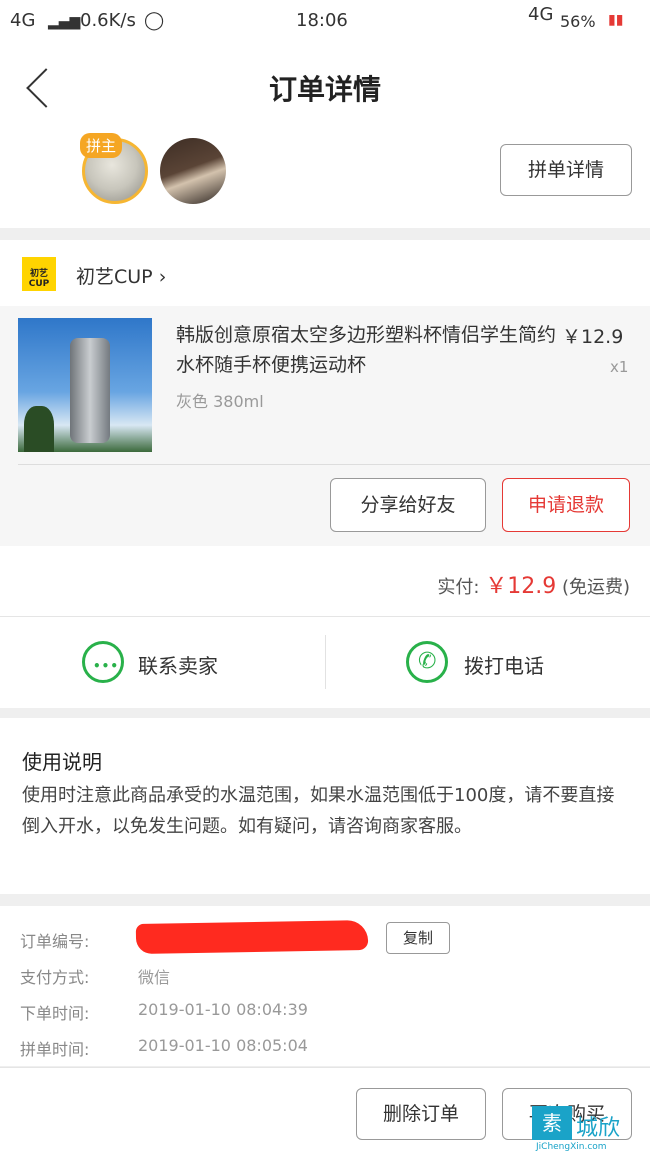  Describe the element at coordinates (421, 1114) in the screenshot. I see `delete-order-button: 删除订单` at that location.